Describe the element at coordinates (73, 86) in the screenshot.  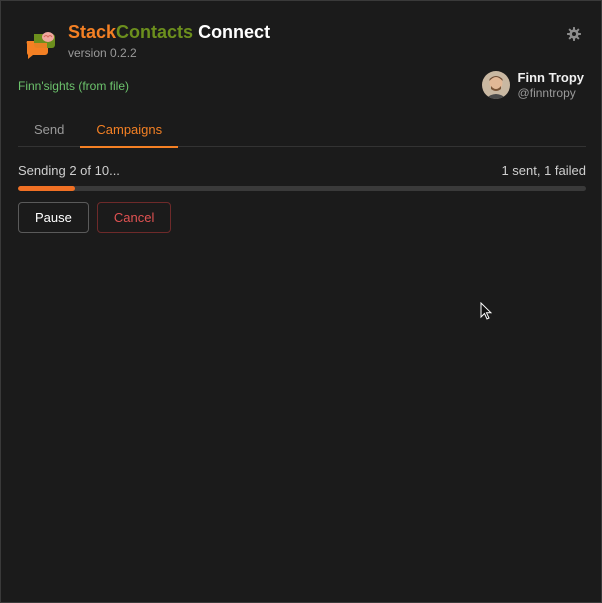
I see `source-label: Finn'sights (from file)` at that location.